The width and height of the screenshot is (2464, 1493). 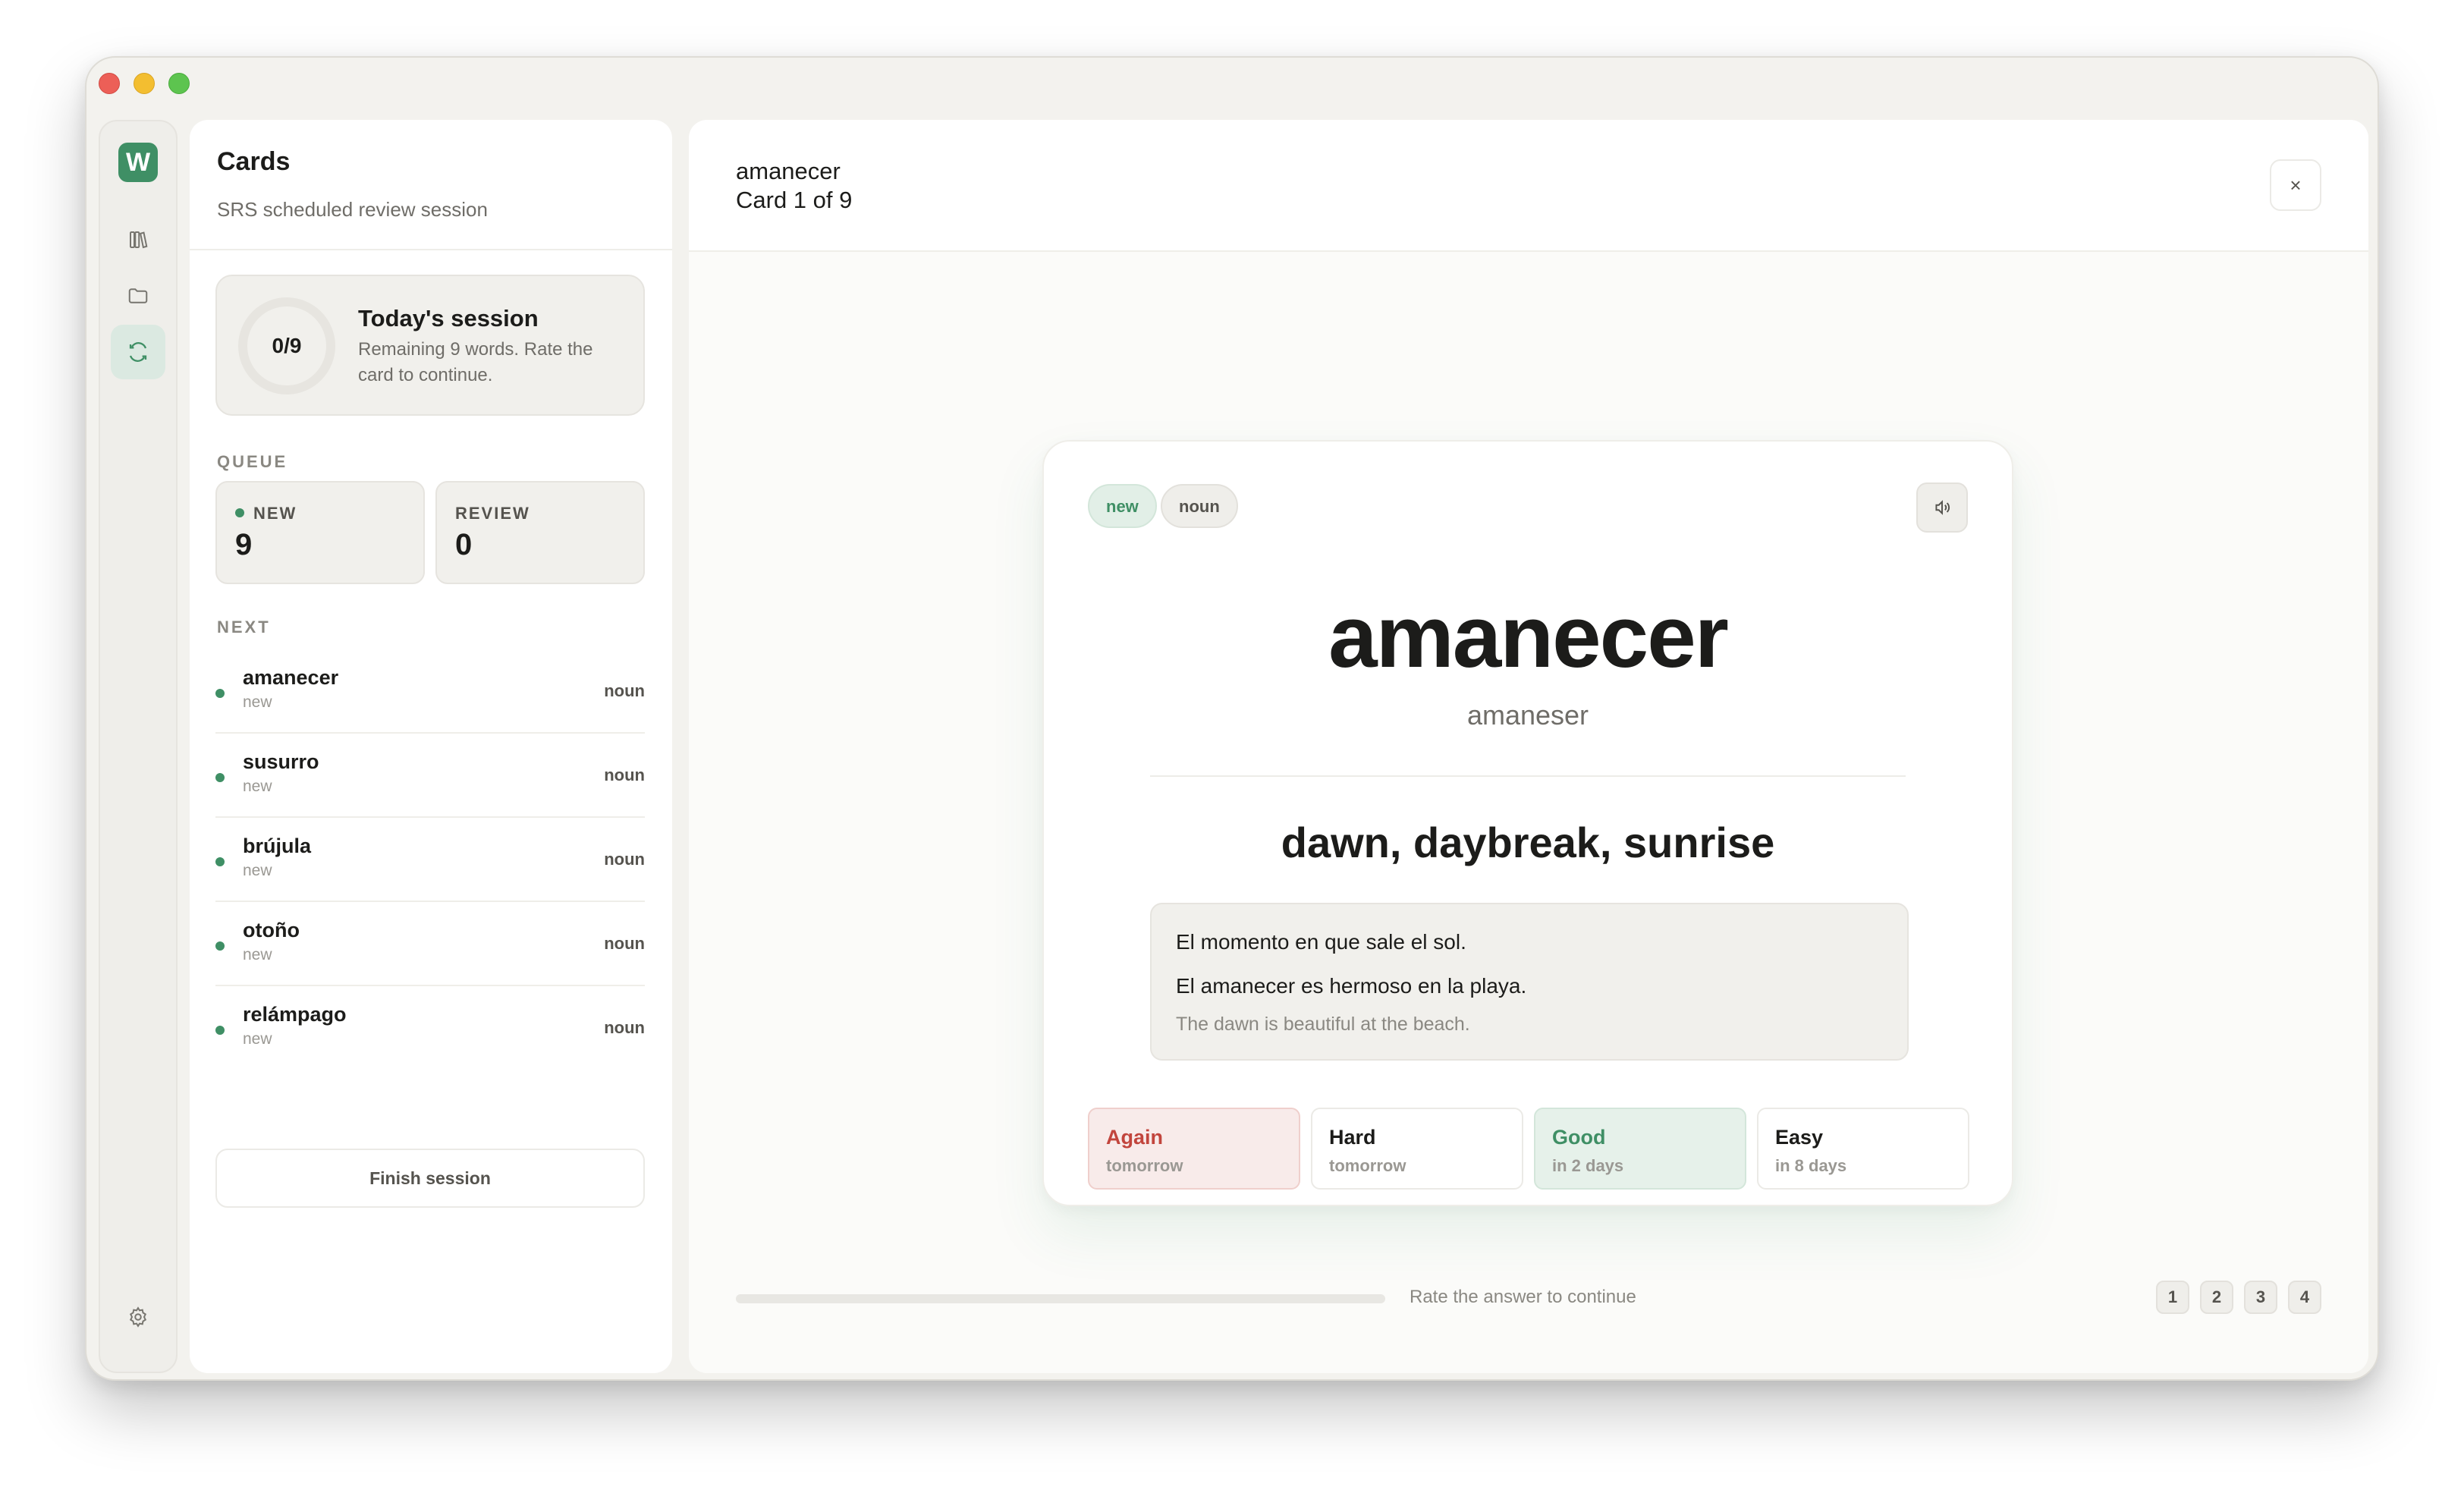 I want to click on queue-review-count: 0, so click(x=464, y=545).